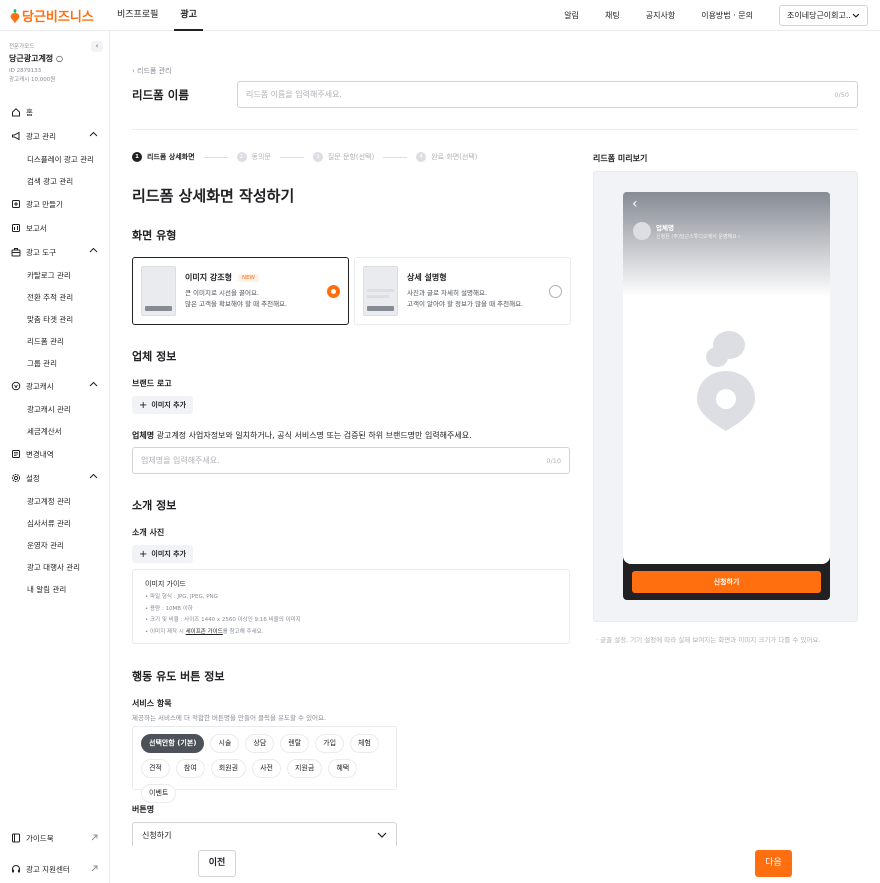 This screenshot has height=883, width=880. I want to click on sidebar-item-label: 광고캐시 관리, so click(49, 409).